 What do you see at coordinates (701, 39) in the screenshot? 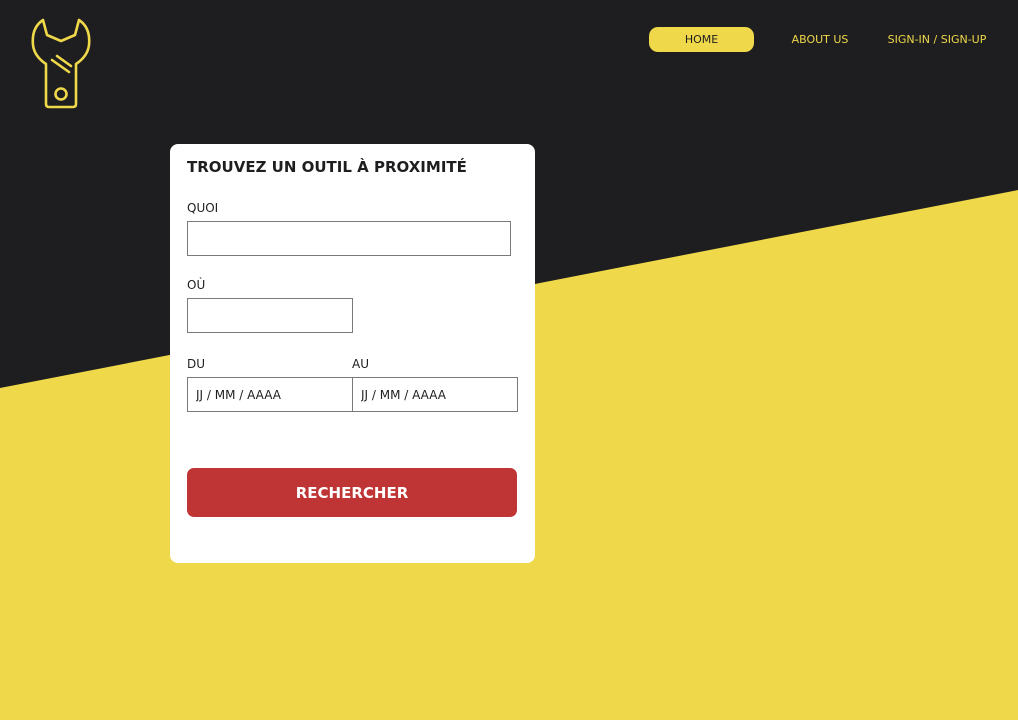
I see `nav-home-link: HOME` at bounding box center [701, 39].